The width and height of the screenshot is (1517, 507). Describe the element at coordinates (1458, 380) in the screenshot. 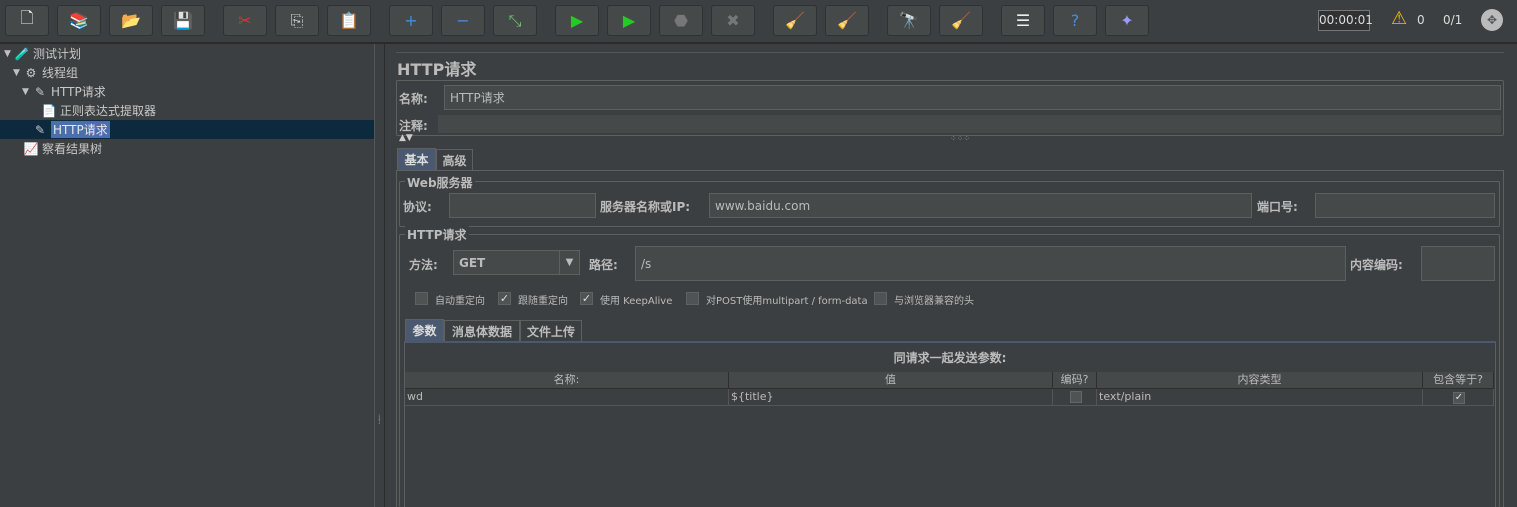

I see `column-header: 包含等于?` at that location.